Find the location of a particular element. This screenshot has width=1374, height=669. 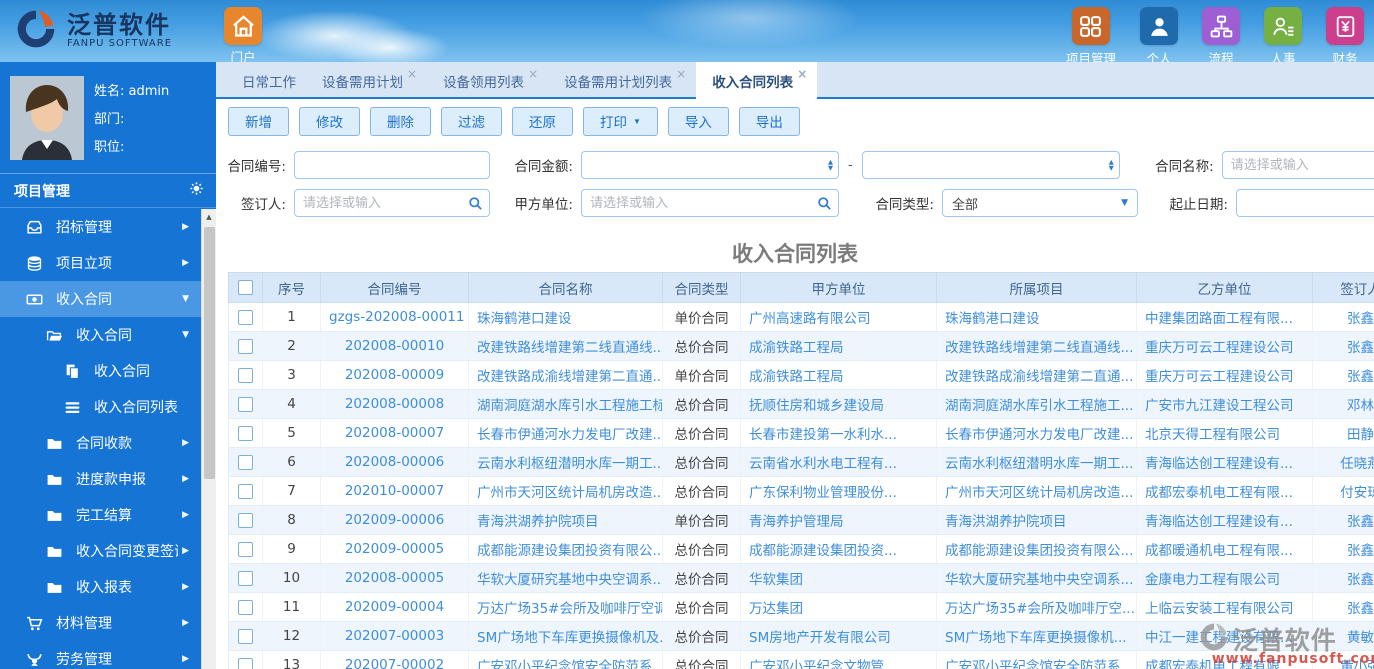

toolbar-button: 修改 is located at coordinates (329, 121).